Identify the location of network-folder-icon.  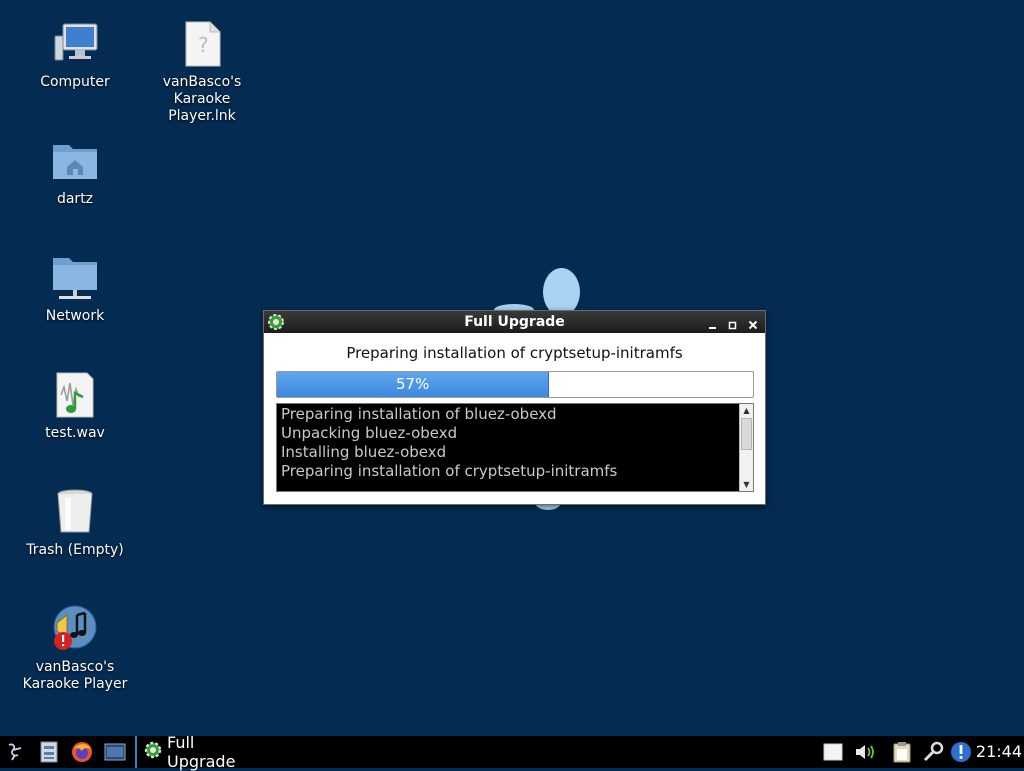
(75, 278).